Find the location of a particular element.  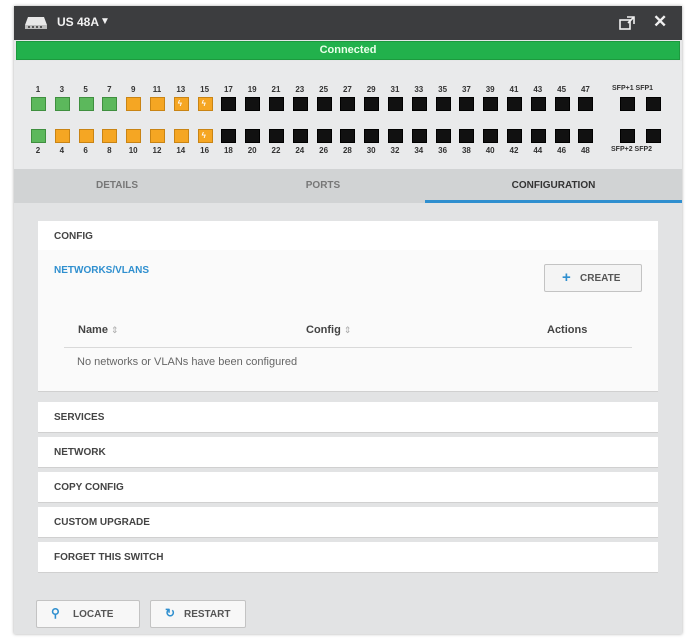

sfp-2-port is located at coordinates (653, 136).